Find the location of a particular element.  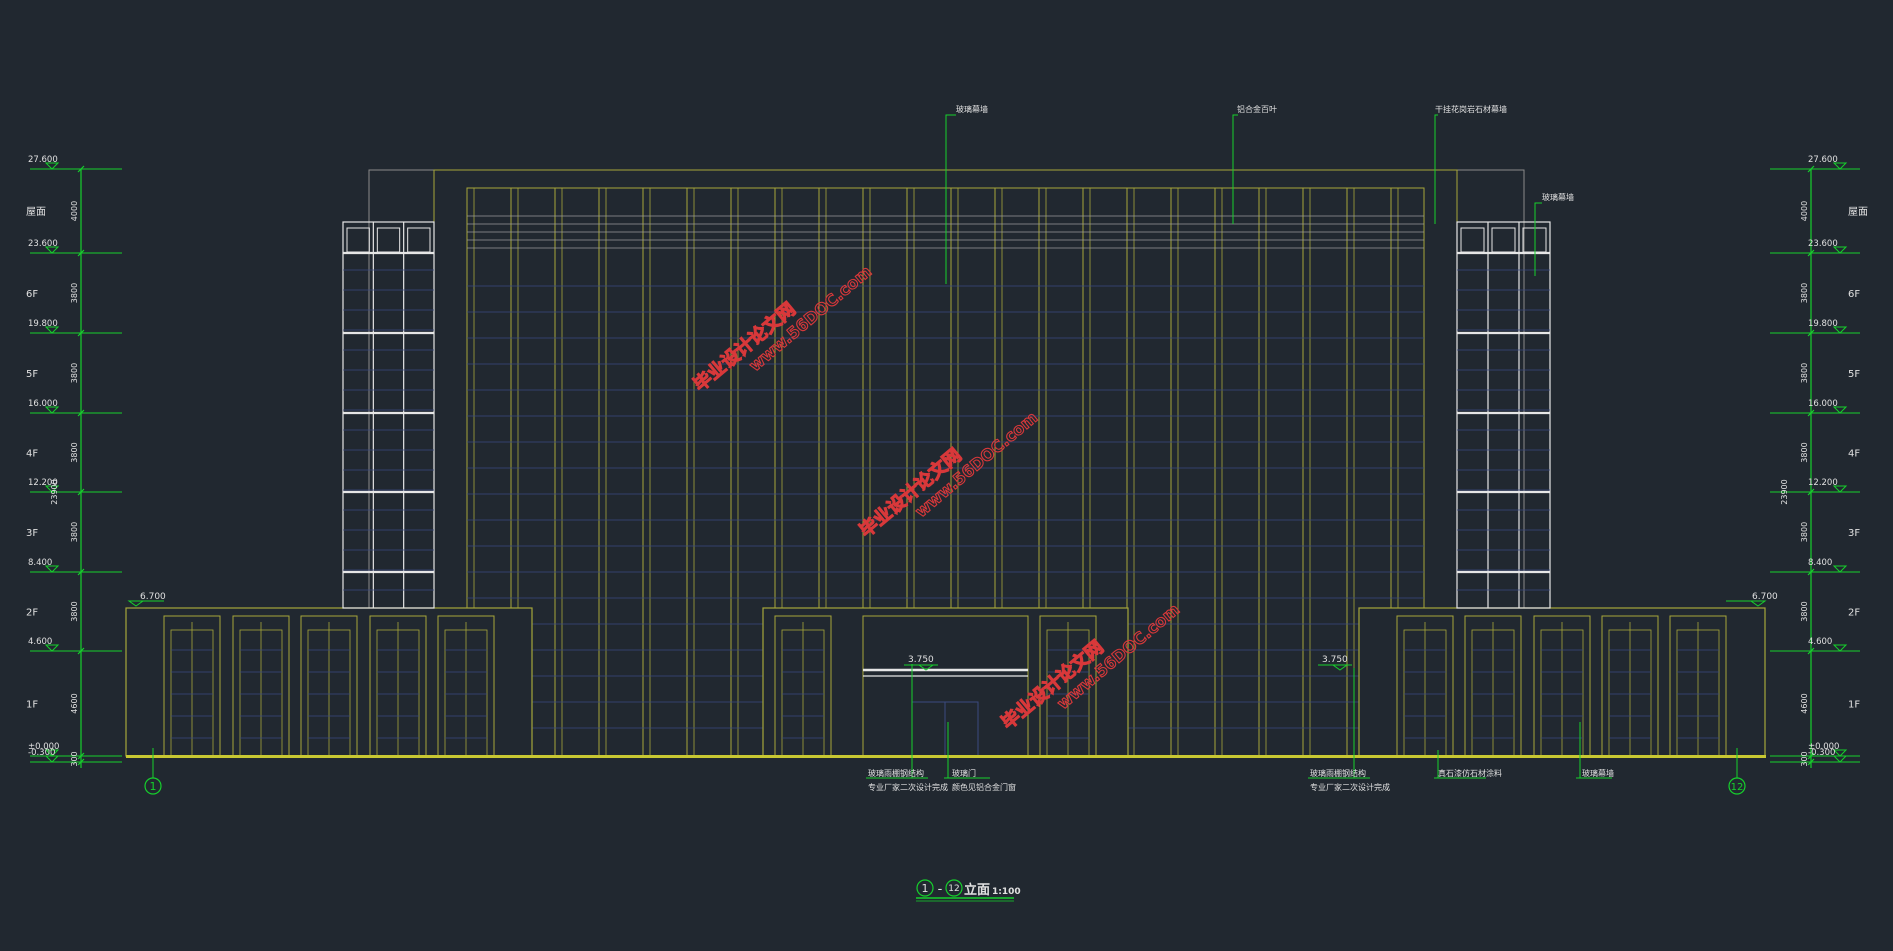

title-scale: 1:100 is located at coordinates (1006, 892).